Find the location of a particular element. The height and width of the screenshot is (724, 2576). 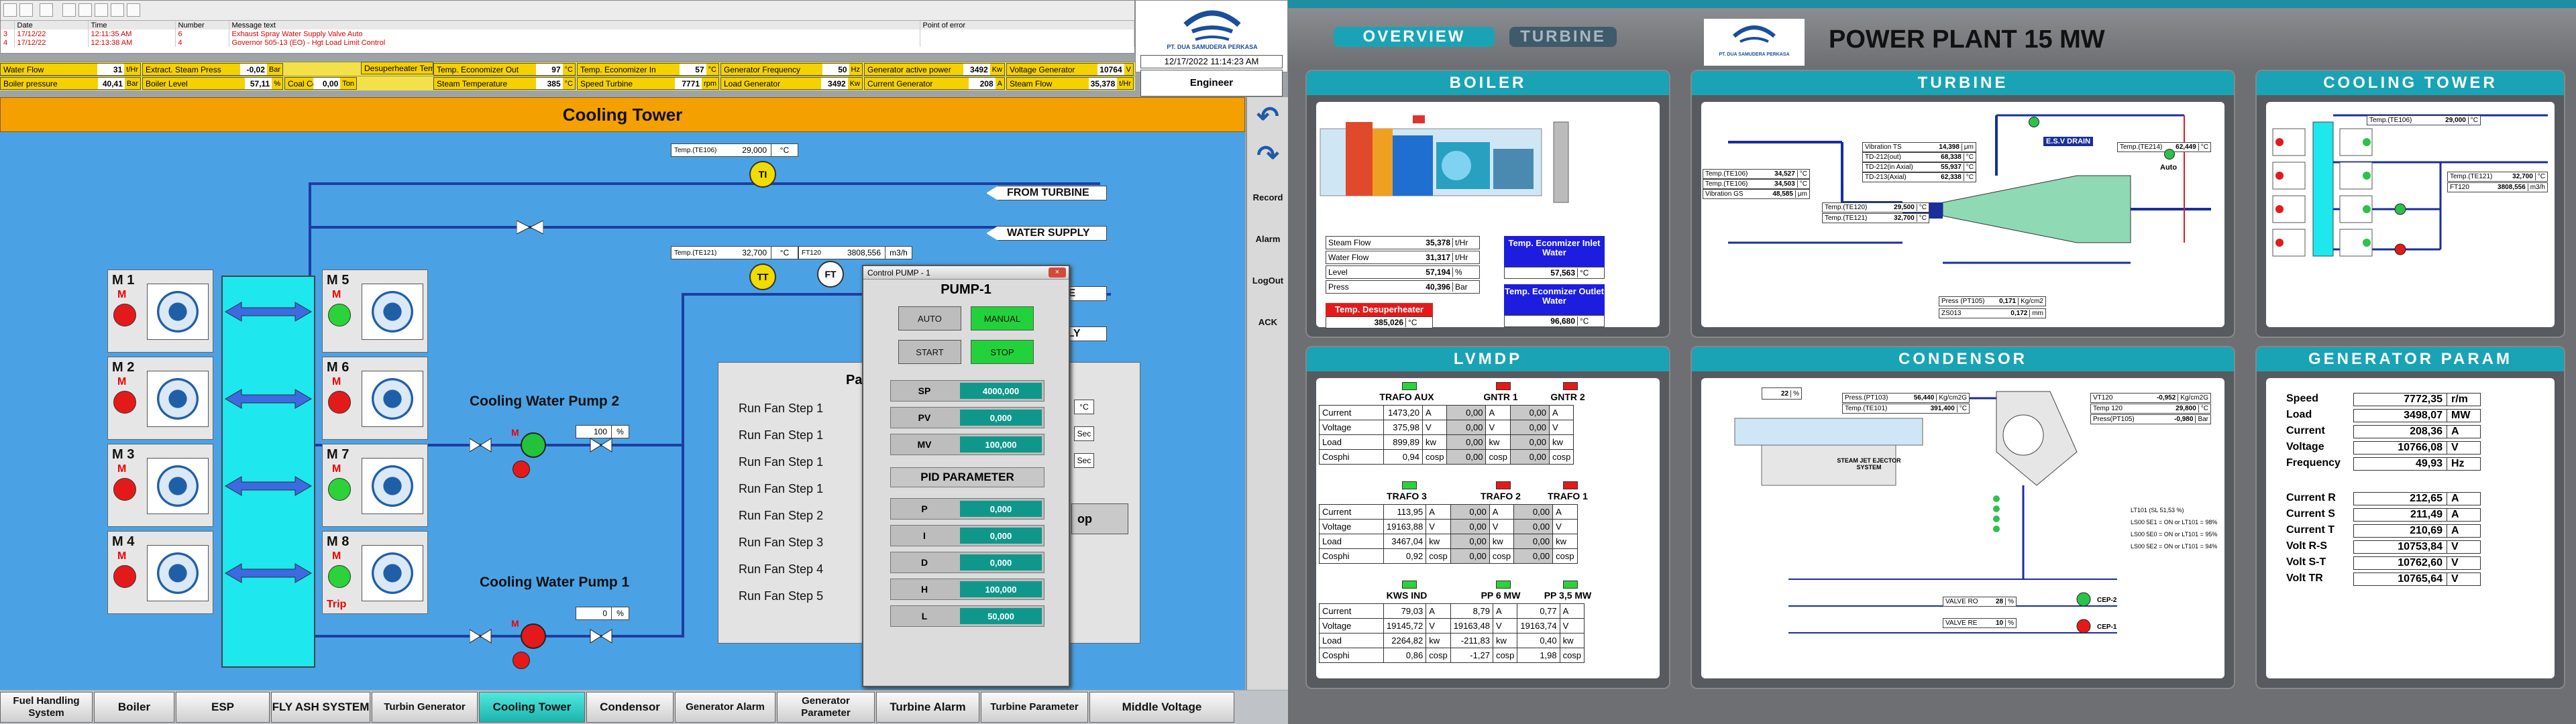

stop-button: STOP is located at coordinates (1002, 352).